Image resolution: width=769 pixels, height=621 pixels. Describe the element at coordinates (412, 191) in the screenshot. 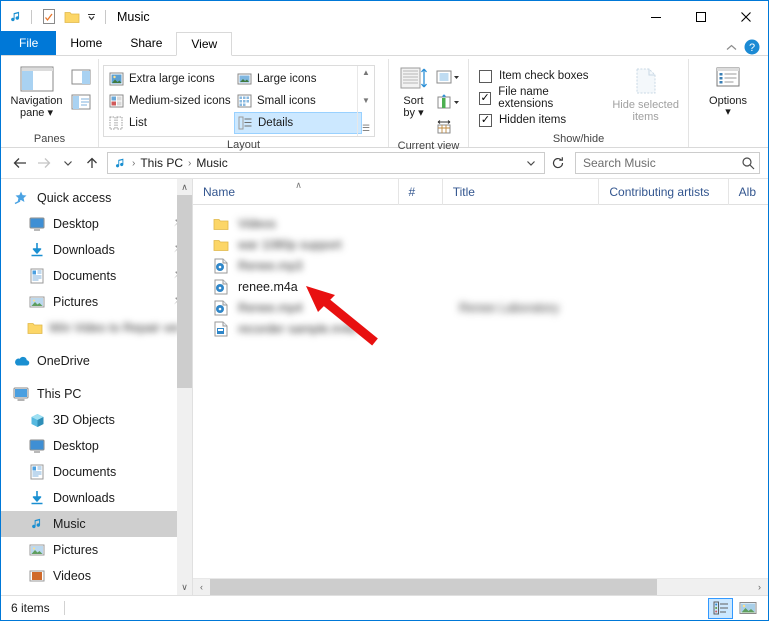

I see `column-header-number-label: #` at that location.